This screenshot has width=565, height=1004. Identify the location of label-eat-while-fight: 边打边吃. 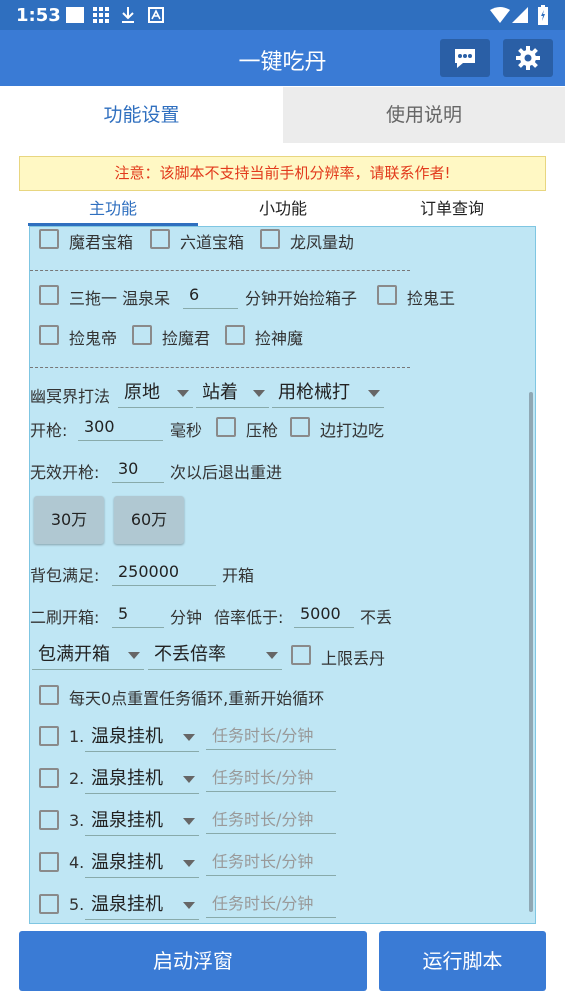
(352, 430).